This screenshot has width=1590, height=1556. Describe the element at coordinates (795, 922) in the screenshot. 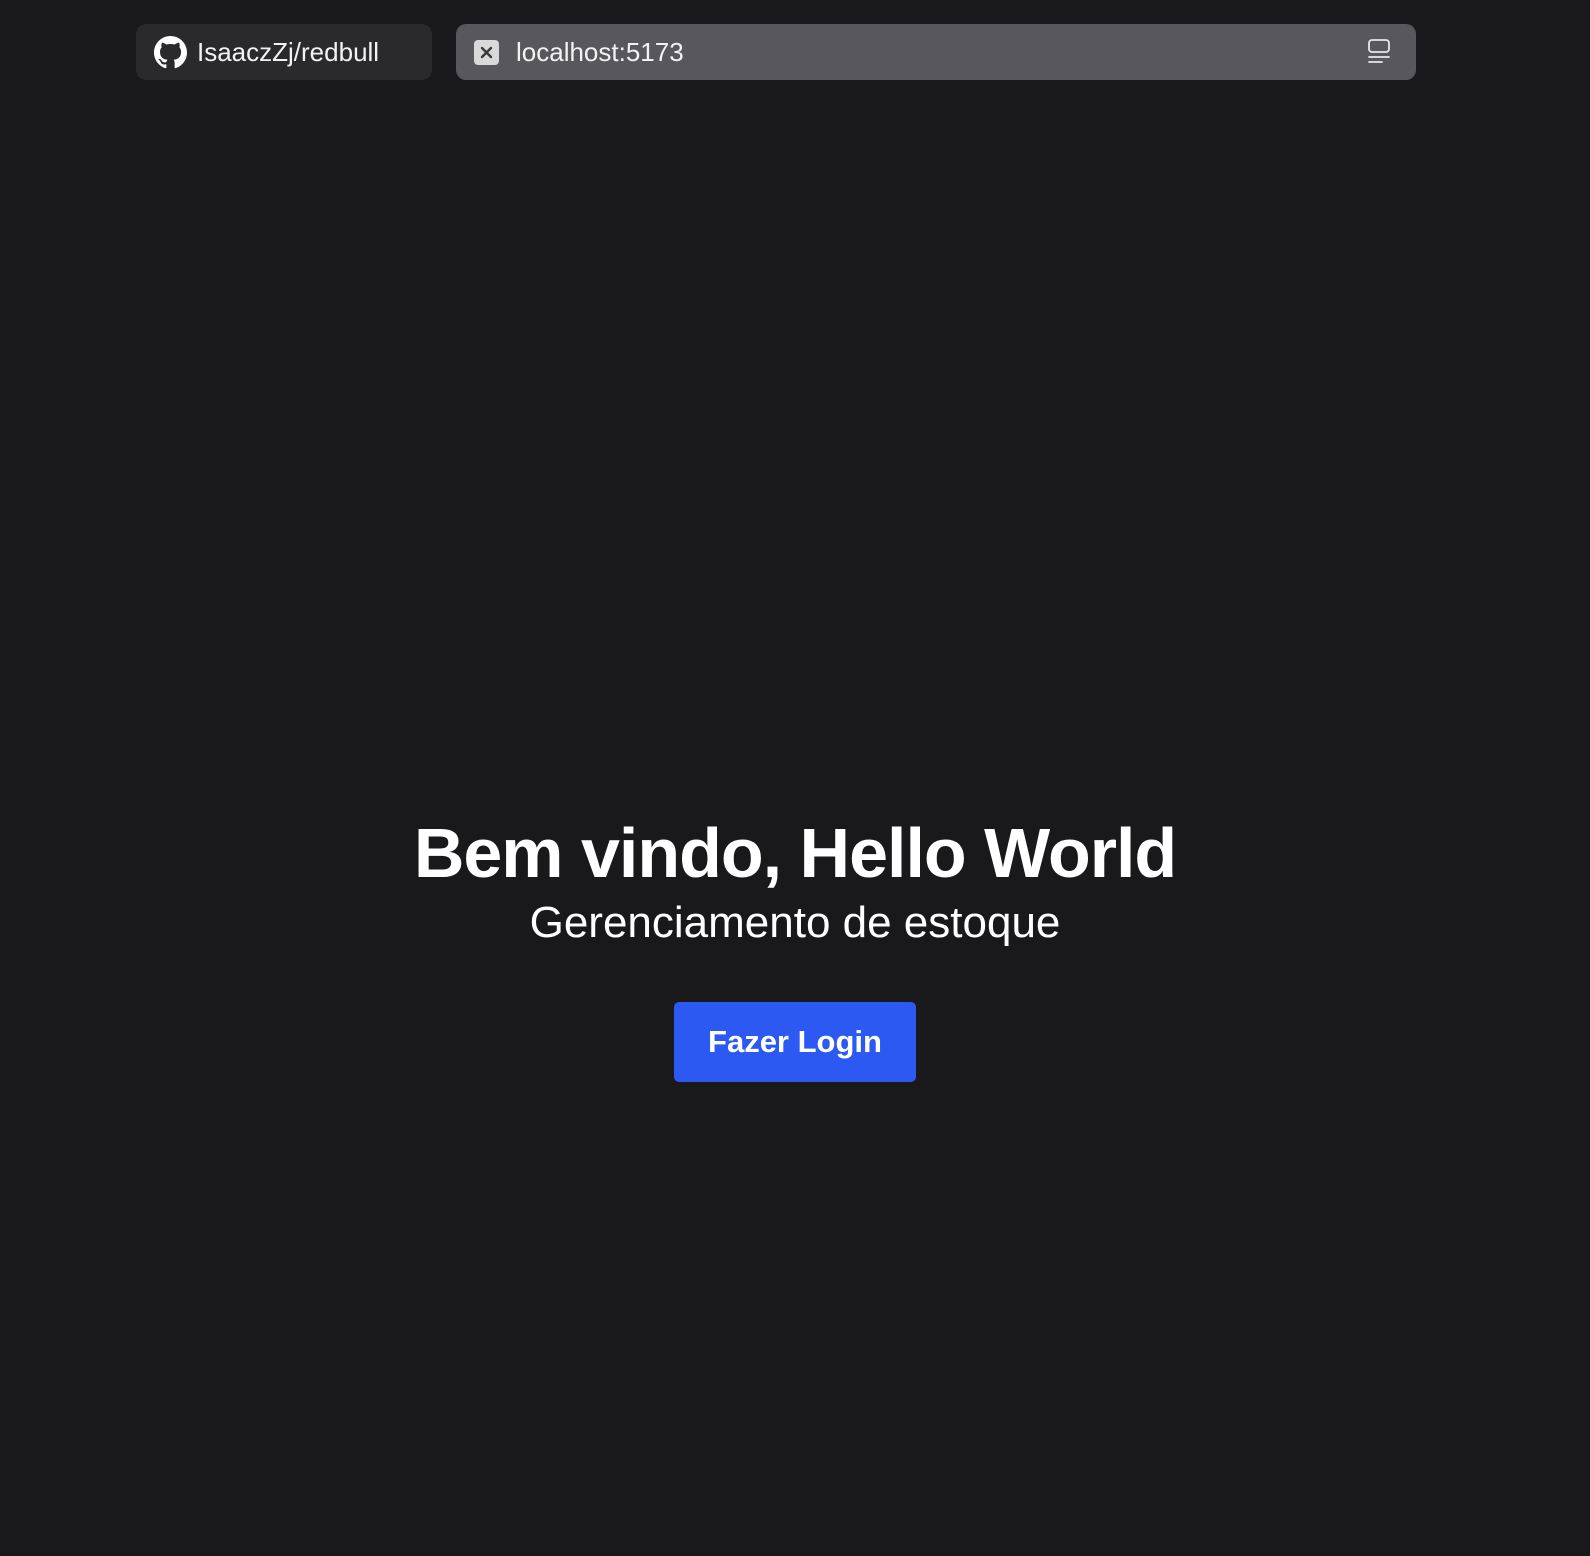

I see `page-subtitle: Gerenciamento de estoque` at that location.